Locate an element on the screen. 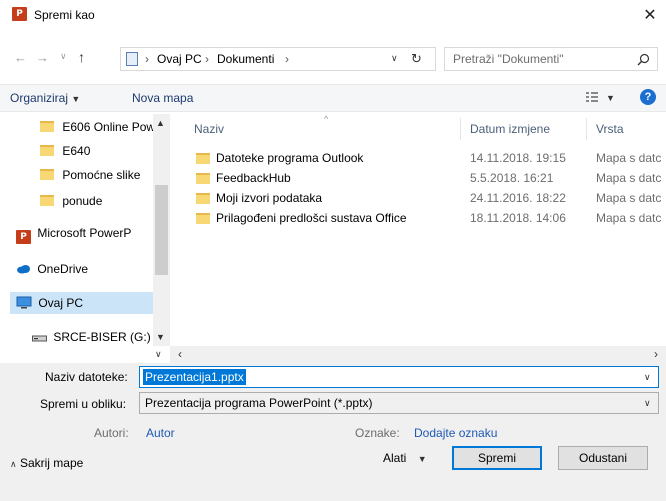 The height and width of the screenshot is (501, 666). data-sources-folder-icon is located at coordinates (203, 198).